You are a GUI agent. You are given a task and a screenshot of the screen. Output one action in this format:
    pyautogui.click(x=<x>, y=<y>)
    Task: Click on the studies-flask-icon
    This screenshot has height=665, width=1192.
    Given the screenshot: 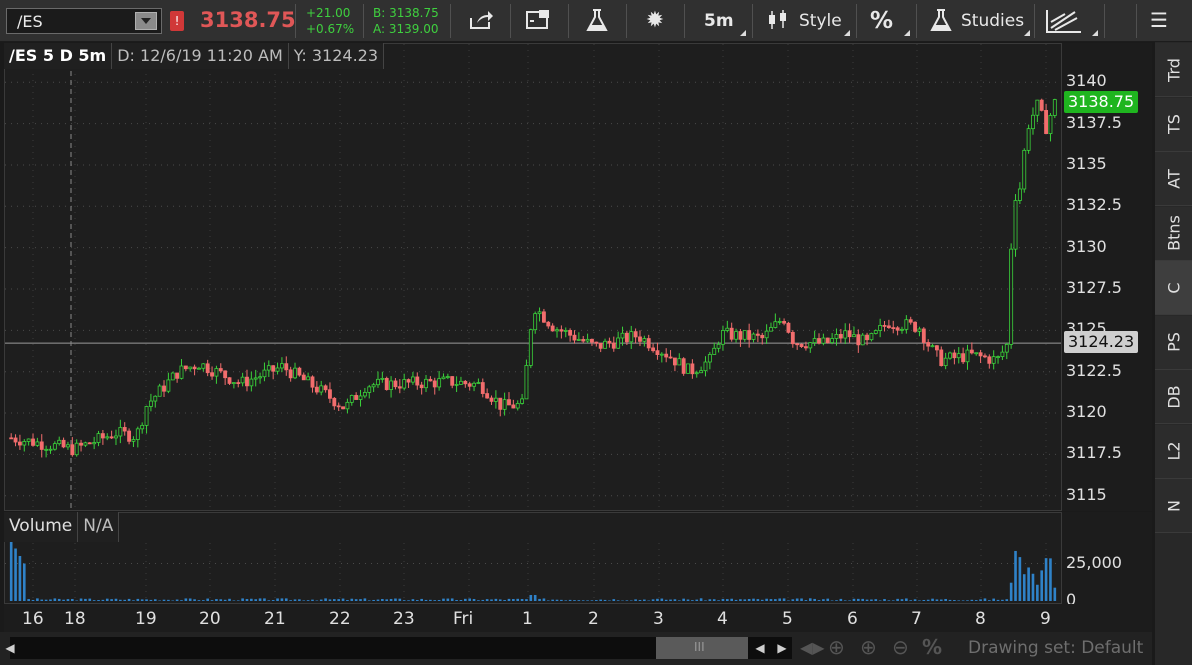 What is the action you would take?
    pyautogui.click(x=941, y=21)
    